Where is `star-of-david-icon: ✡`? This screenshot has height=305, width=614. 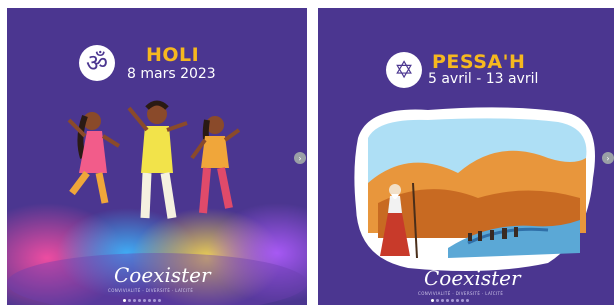 star-of-david-icon: ✡ is located at coordinates (404, 70).